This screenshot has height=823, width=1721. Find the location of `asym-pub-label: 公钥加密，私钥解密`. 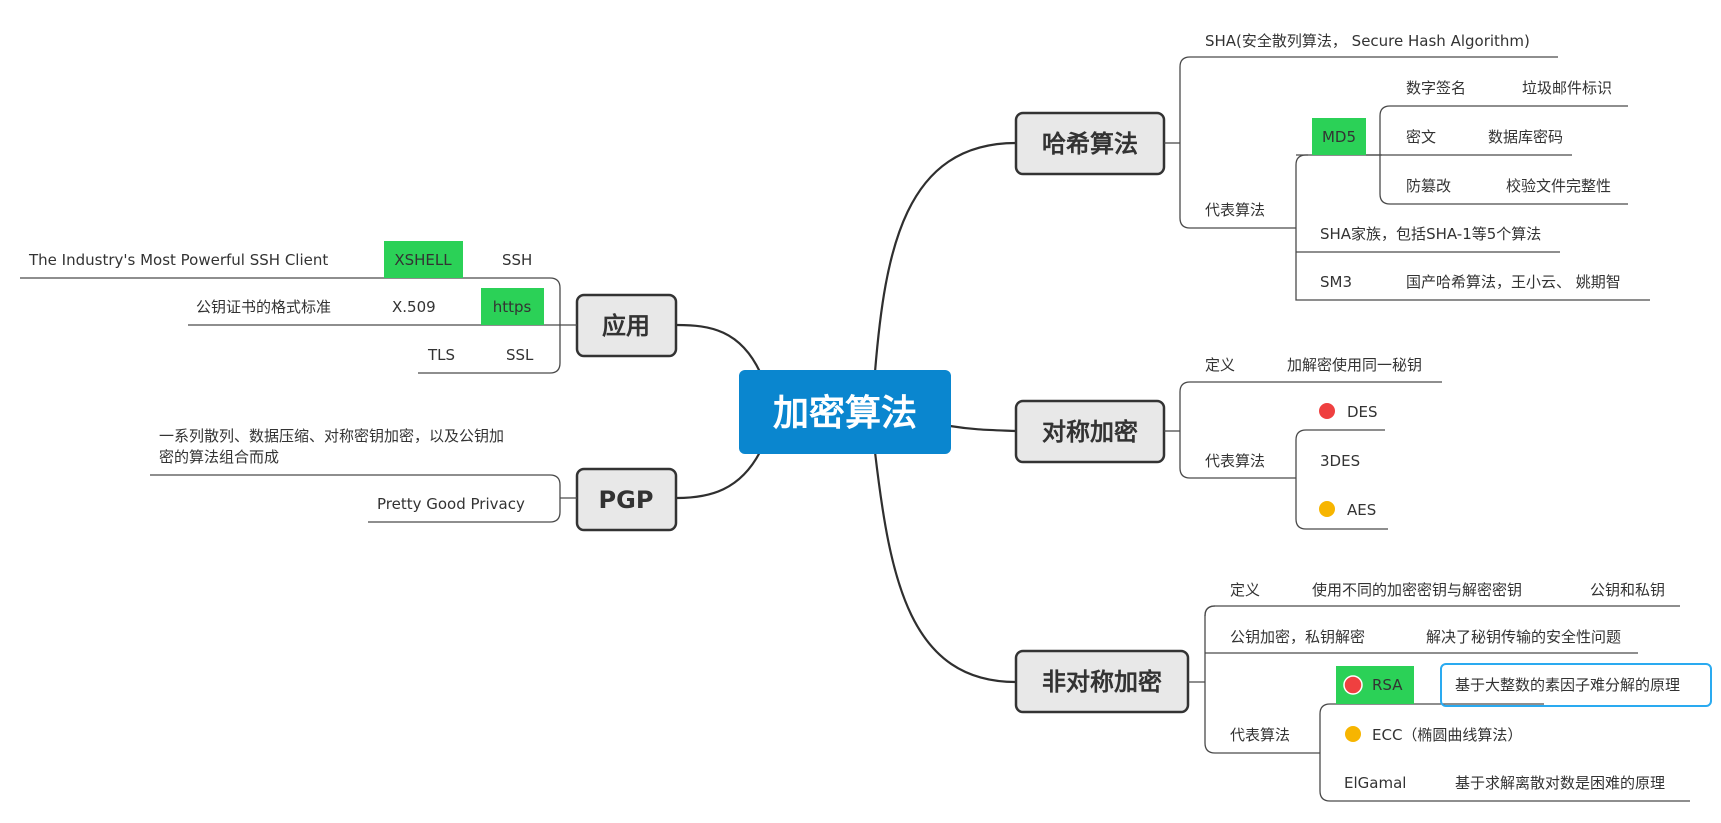

asym-pub-label: 公钥加密，私钥解密 is located at coordinates (1297, 637).